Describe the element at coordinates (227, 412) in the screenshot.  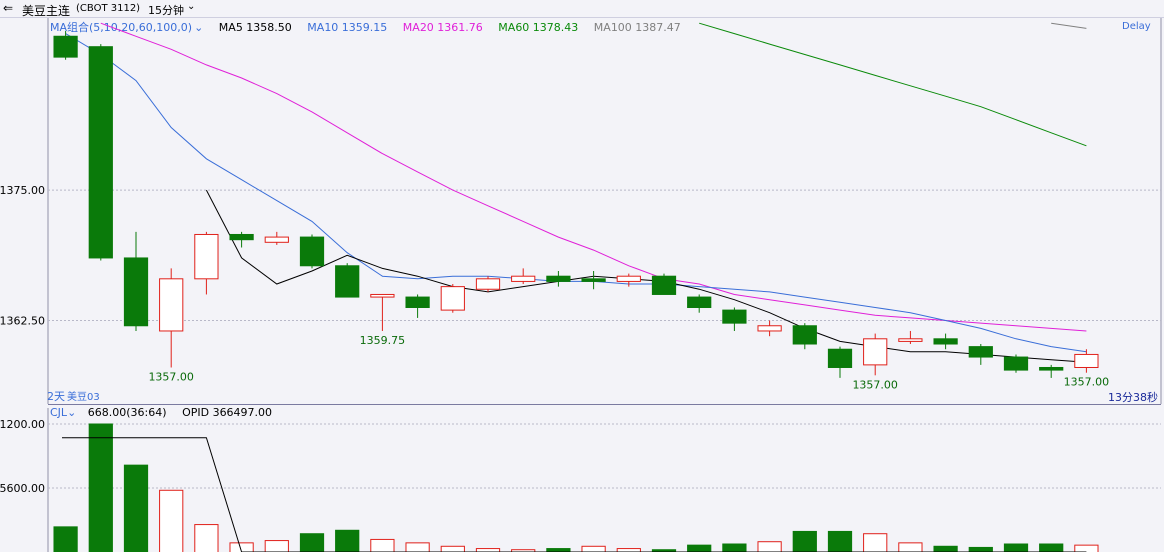
I see `open-interest-value: OPID 366497.00` at that location.